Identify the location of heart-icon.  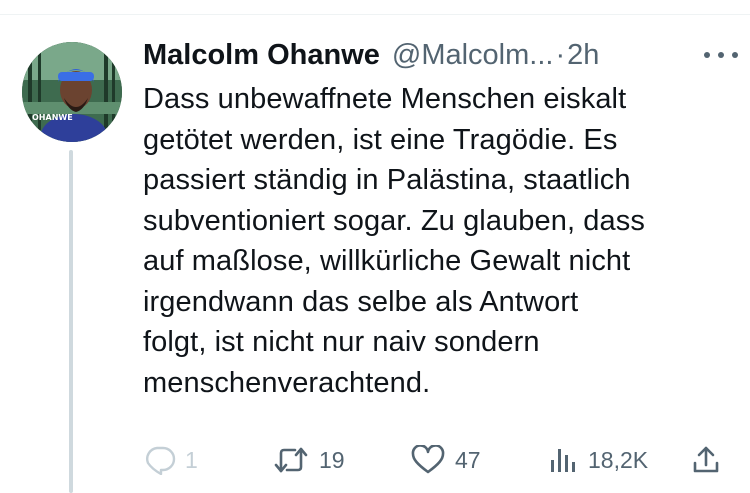
(428, 459).